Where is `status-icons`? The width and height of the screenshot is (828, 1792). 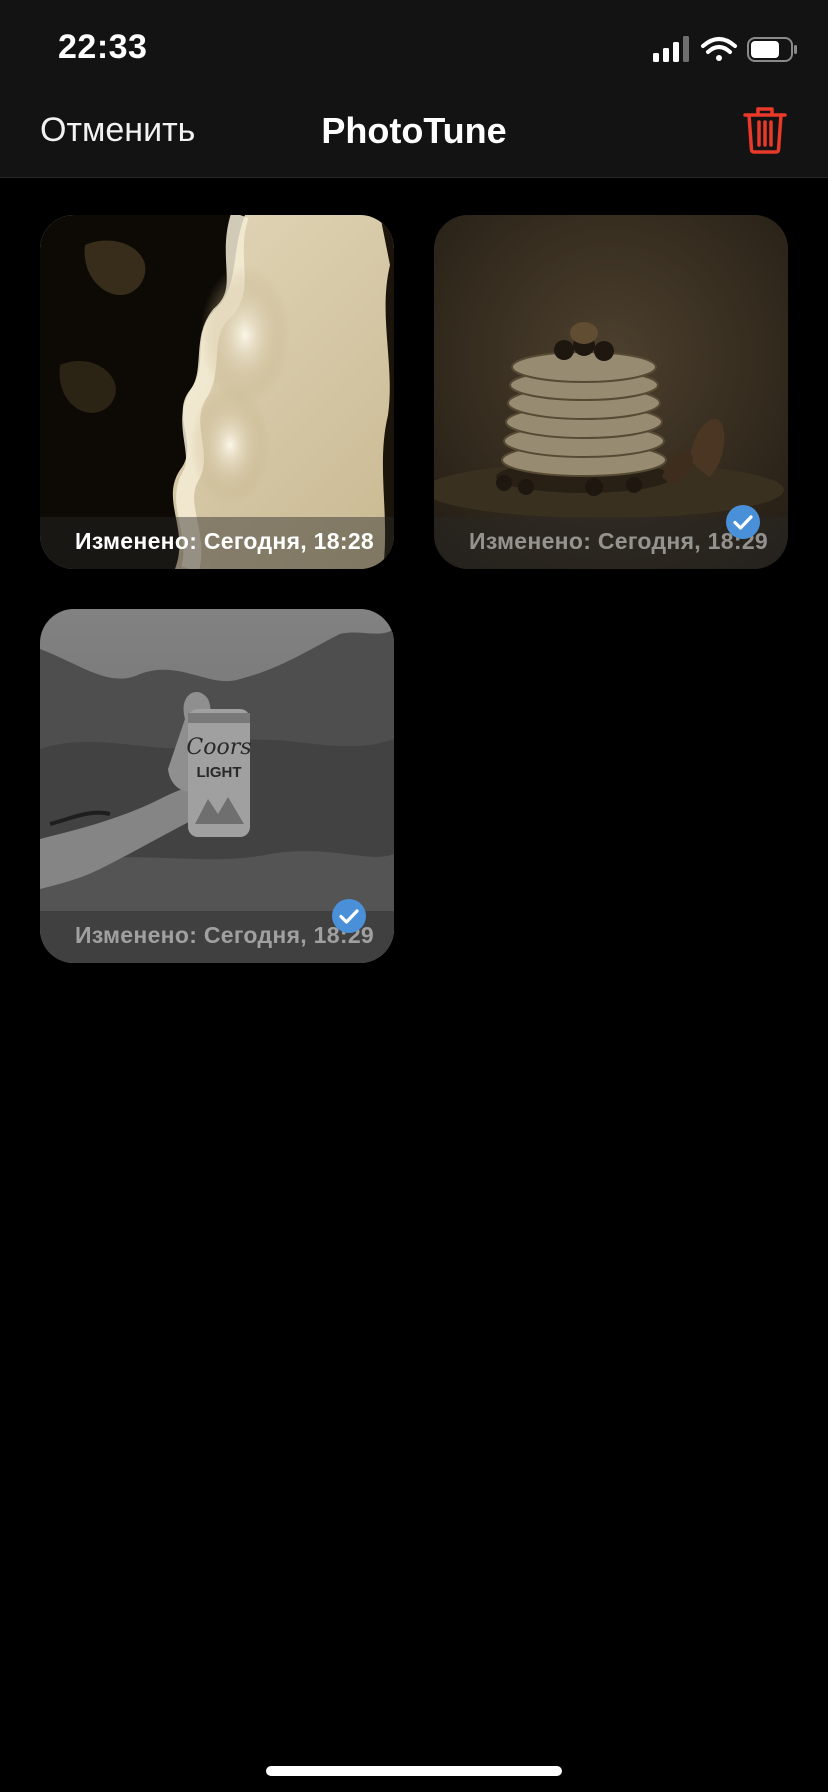 status-icons is located at coordinates (725, 50).